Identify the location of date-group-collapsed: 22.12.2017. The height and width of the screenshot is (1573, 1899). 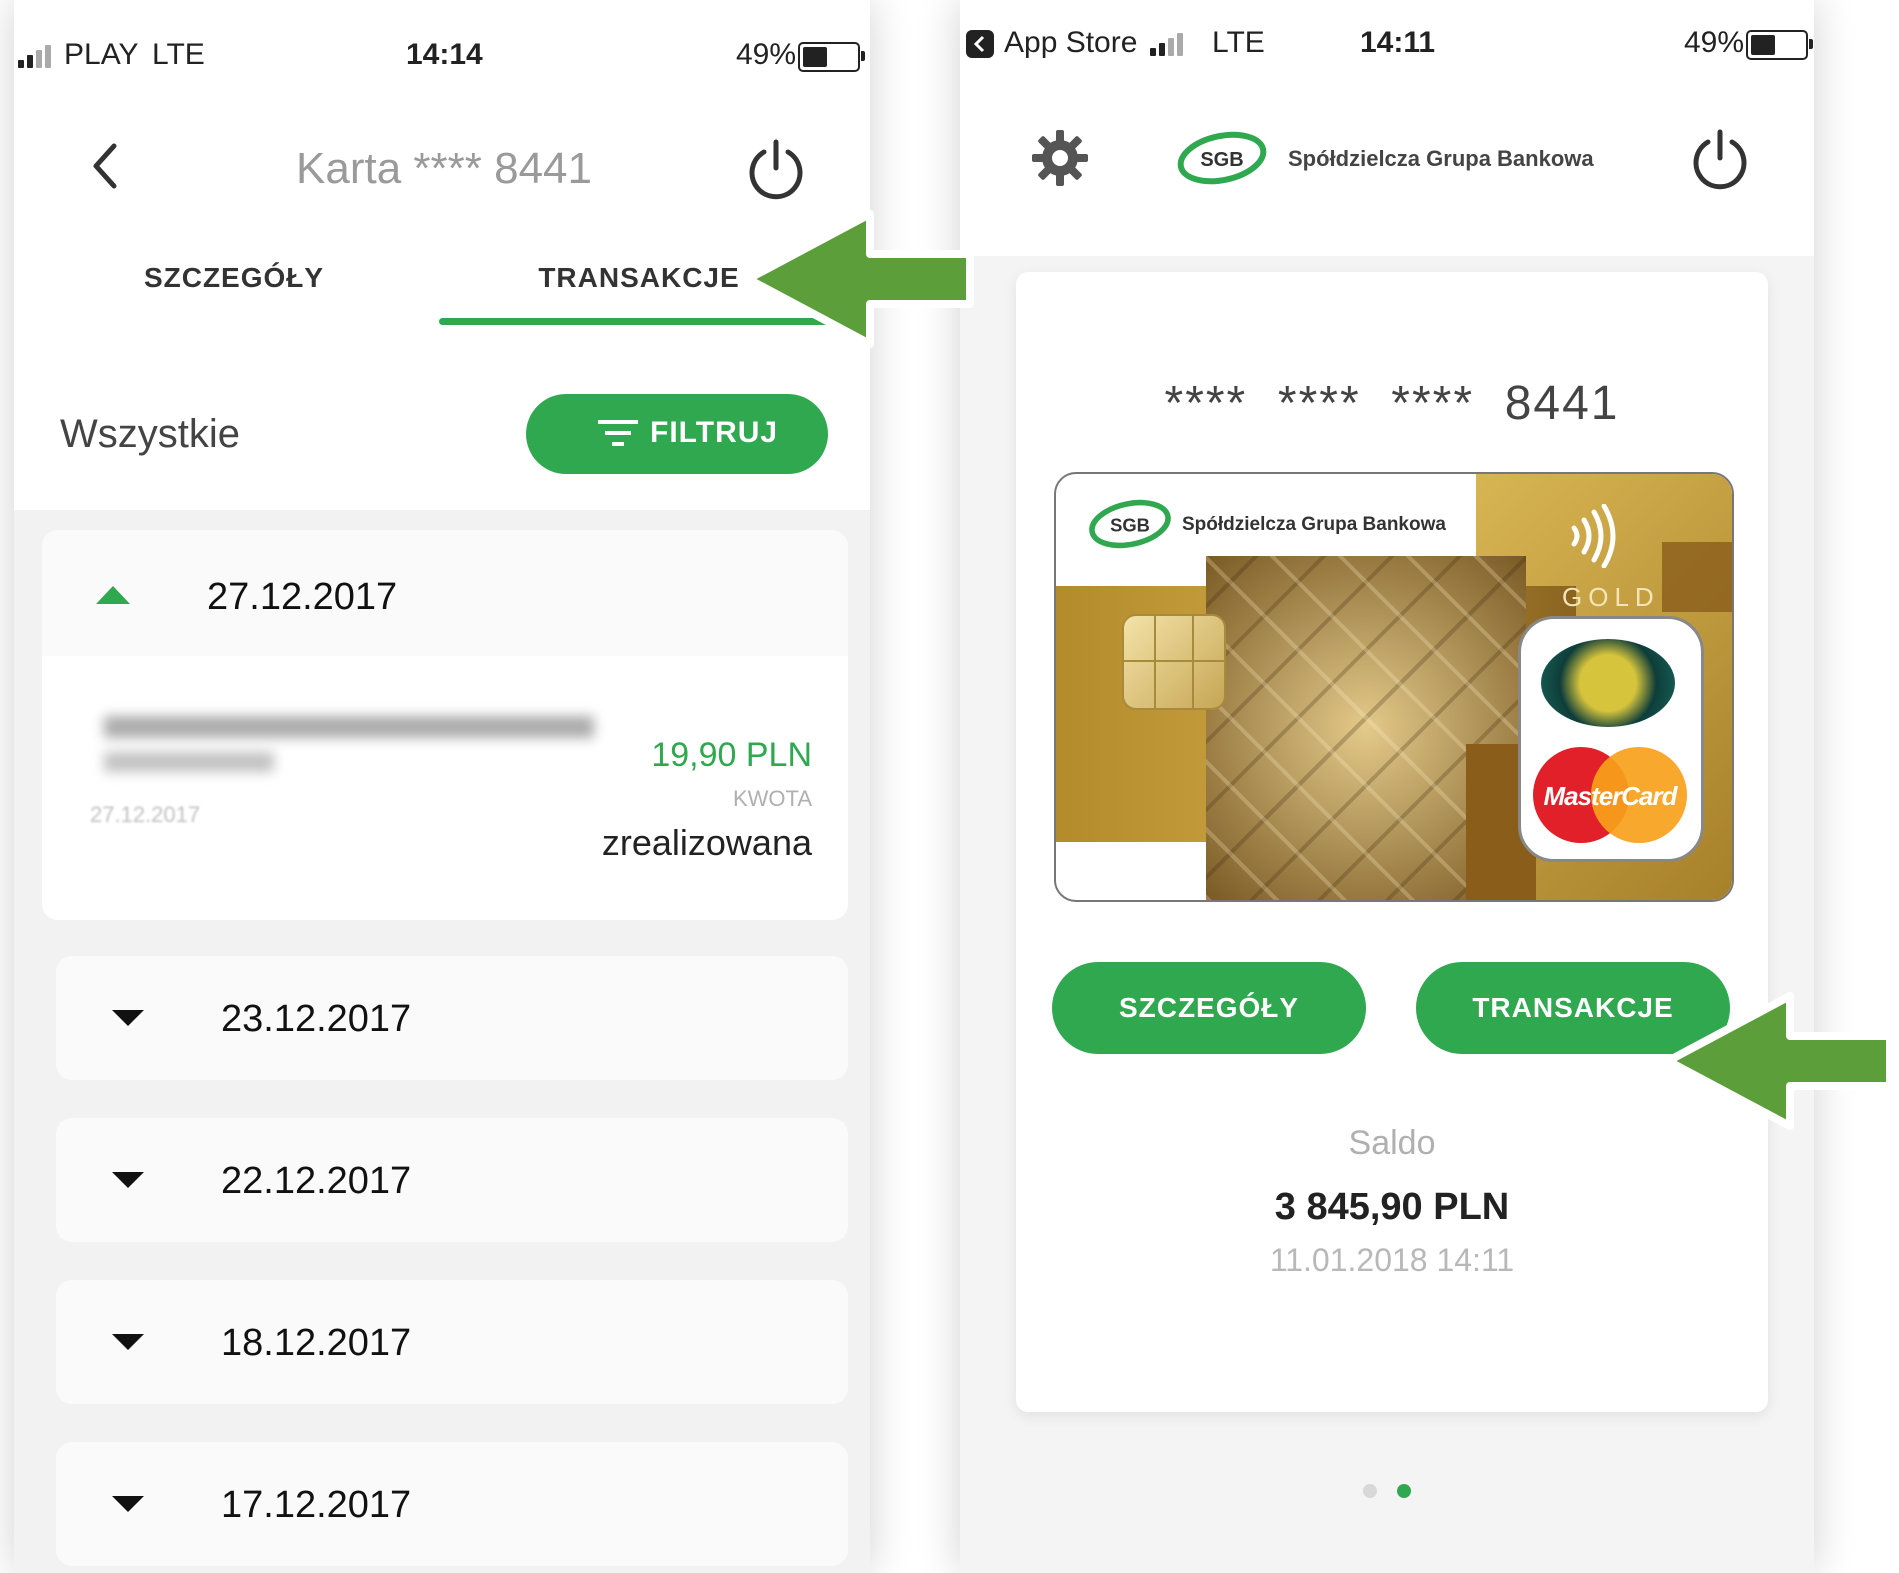
(452, 1180).